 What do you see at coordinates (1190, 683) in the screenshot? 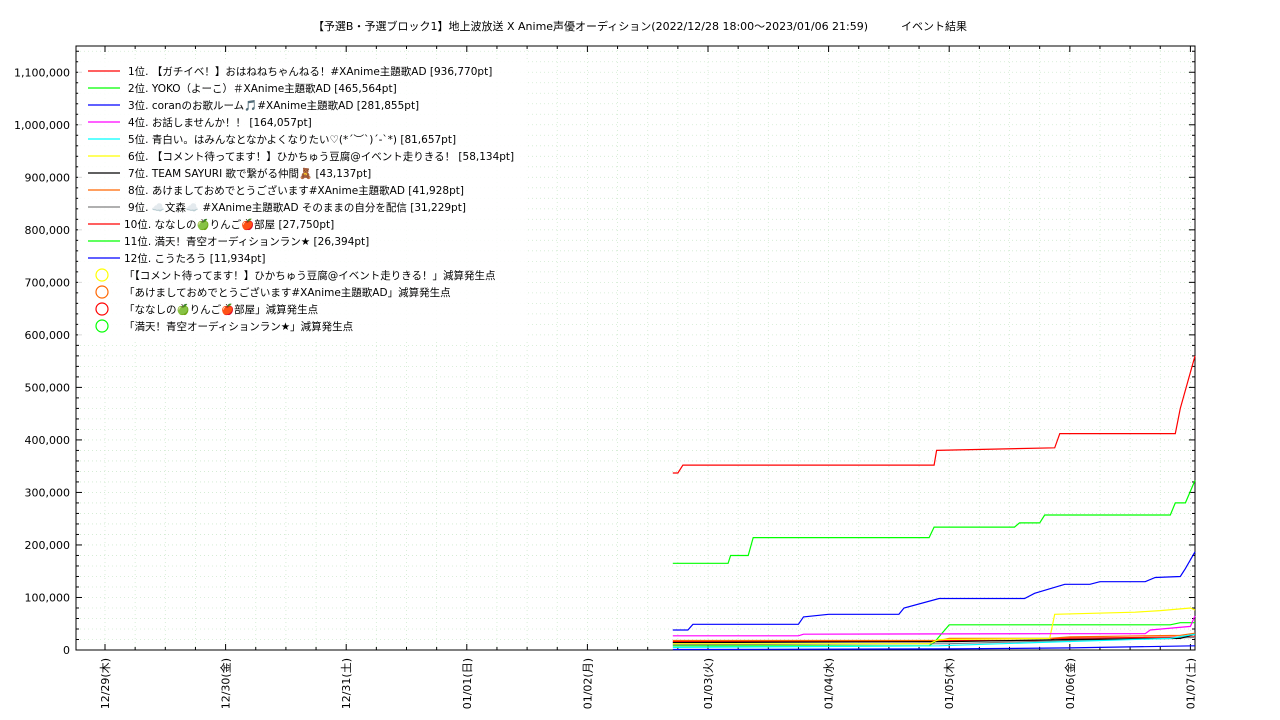
I see `x-tick-label: 01/07(土)` at bounding box center [1190, 683].